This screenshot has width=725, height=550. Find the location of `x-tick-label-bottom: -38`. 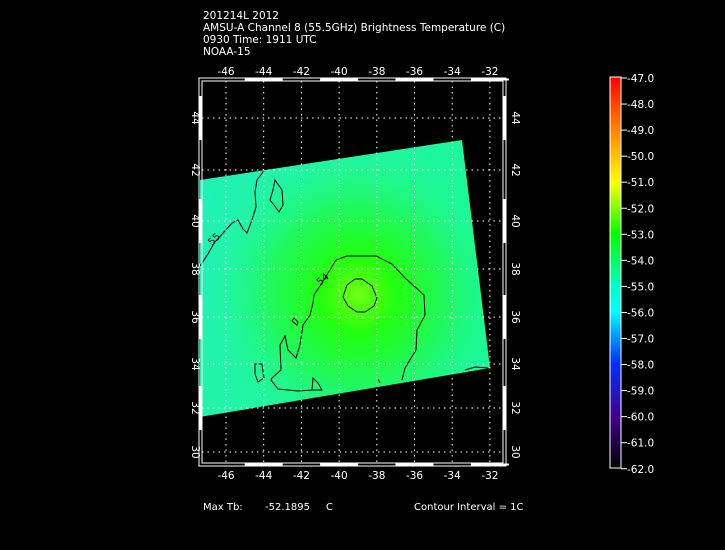

x-tick-label-bottom: -38 is located at coordinates (376, 476).